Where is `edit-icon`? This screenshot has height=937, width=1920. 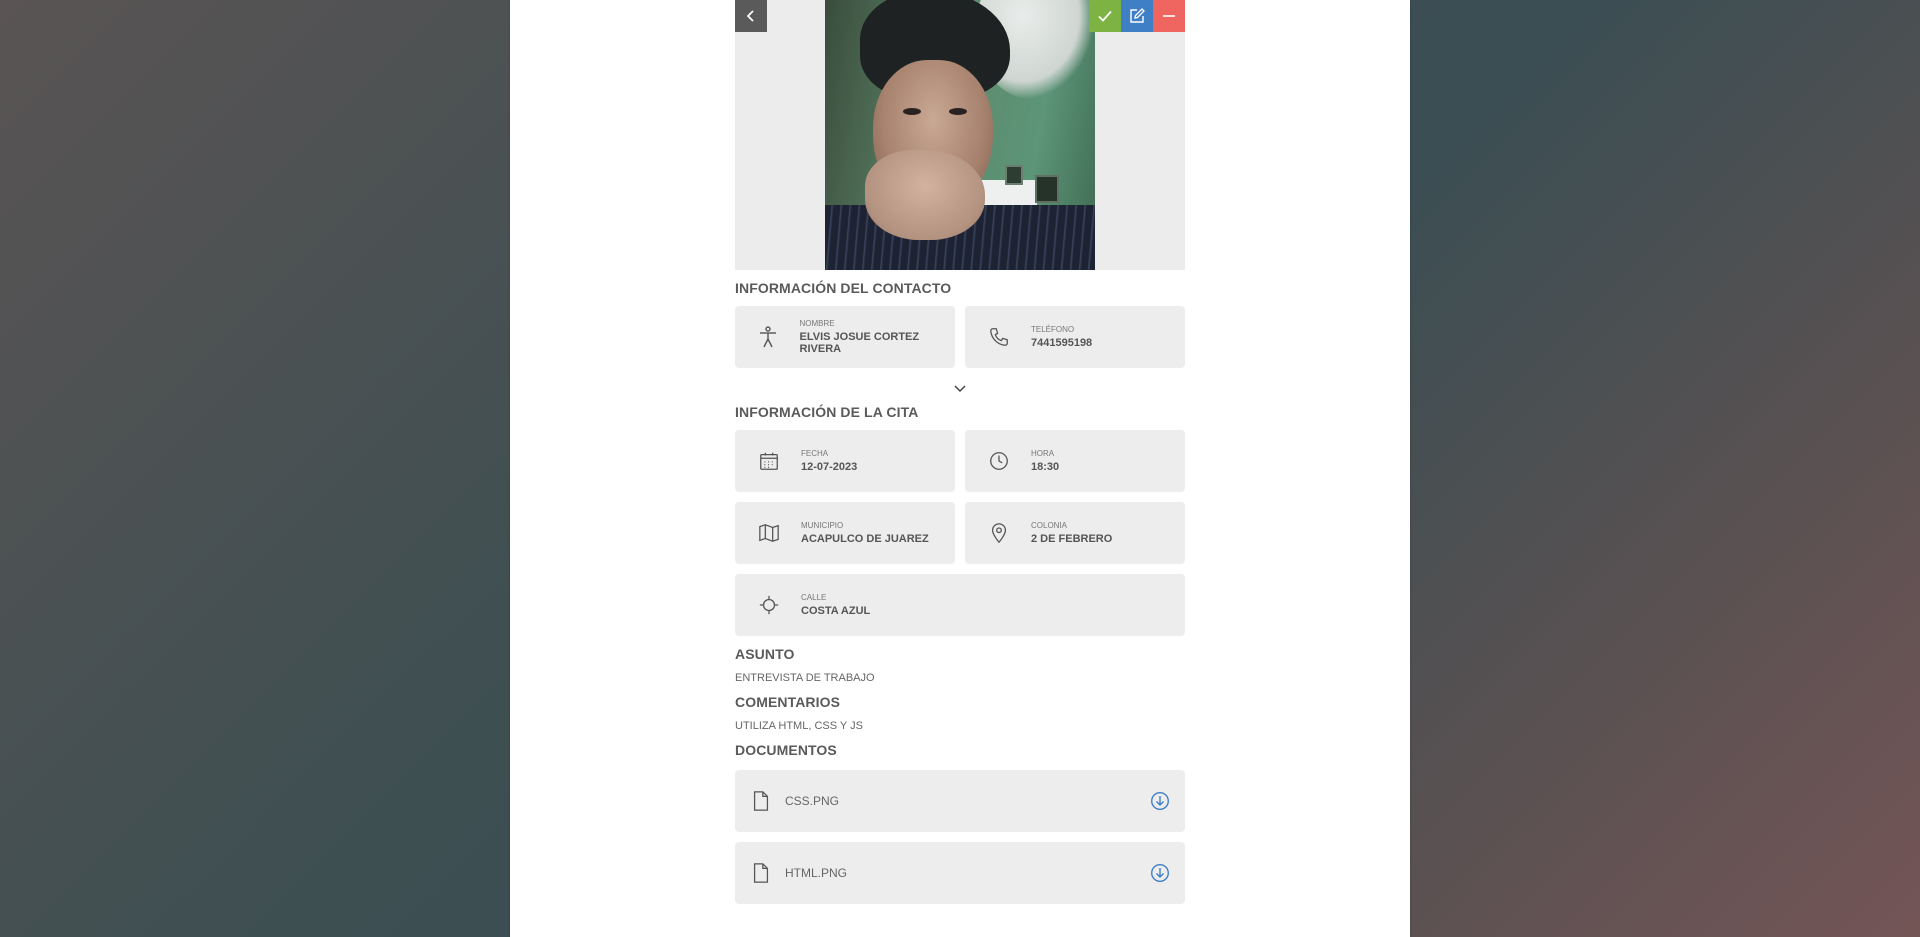
edit-icon is located at coordinates (1137, 15).